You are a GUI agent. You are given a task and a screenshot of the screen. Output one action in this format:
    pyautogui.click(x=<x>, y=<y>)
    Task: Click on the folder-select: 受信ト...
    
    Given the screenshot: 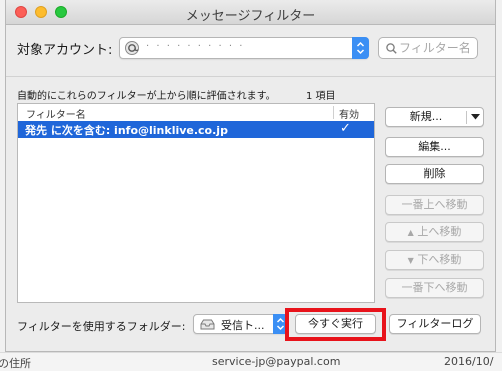 What is the action you would take?
    pyautogui.click(x=240, y=324)
    